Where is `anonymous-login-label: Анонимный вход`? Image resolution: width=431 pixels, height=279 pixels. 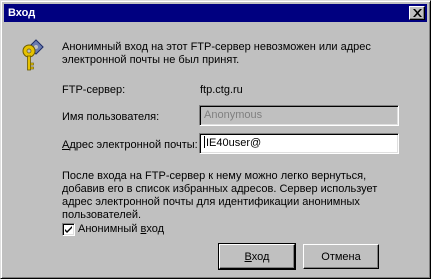
anonymous-login-label: Анонимный вход is located at coordinates (121, 229).